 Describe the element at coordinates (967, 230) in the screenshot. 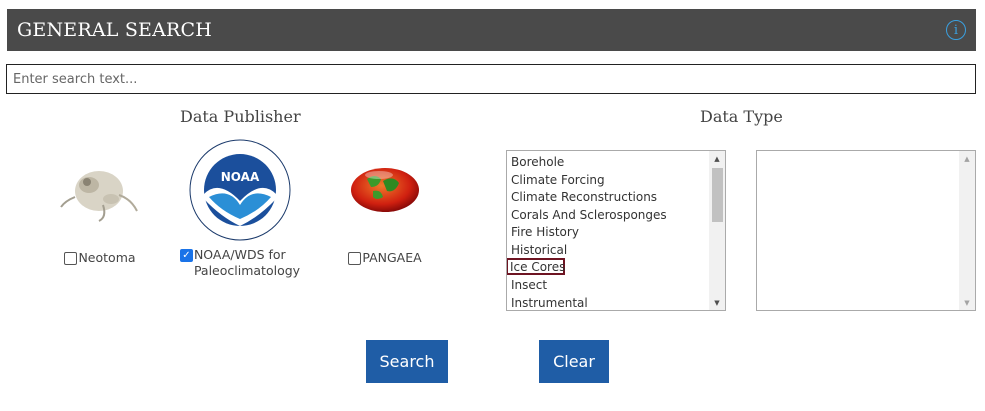

I see `data-subtype-scrollbar: ▲ ▼` at that location.